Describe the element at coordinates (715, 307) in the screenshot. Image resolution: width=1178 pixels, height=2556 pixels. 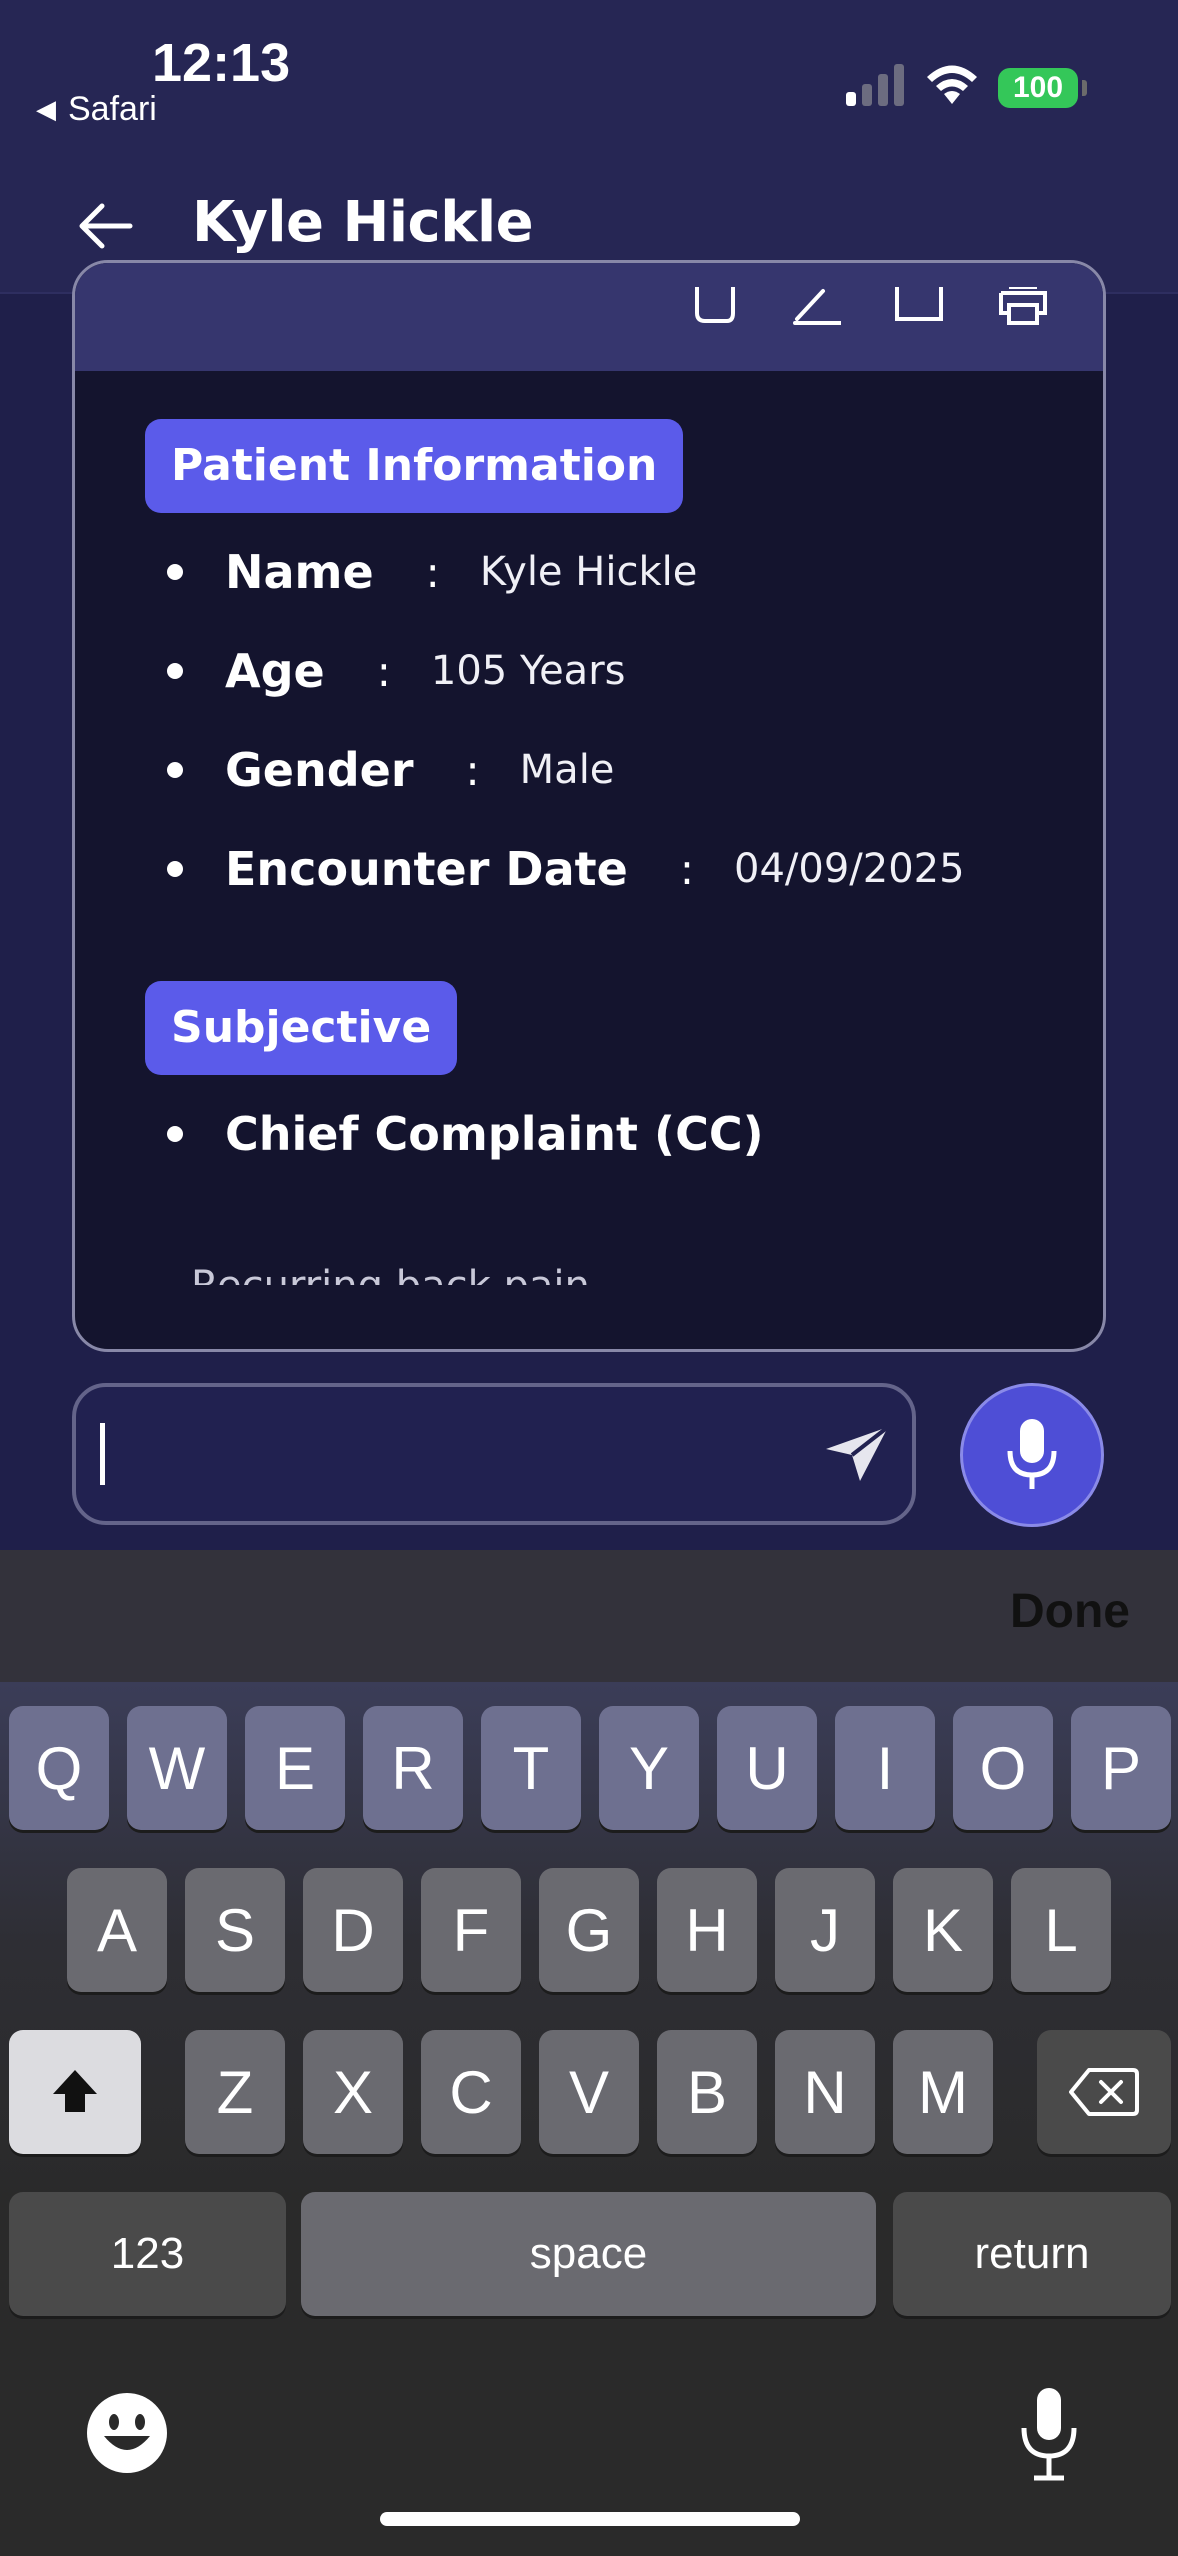
I see `copy-icon` at that location.